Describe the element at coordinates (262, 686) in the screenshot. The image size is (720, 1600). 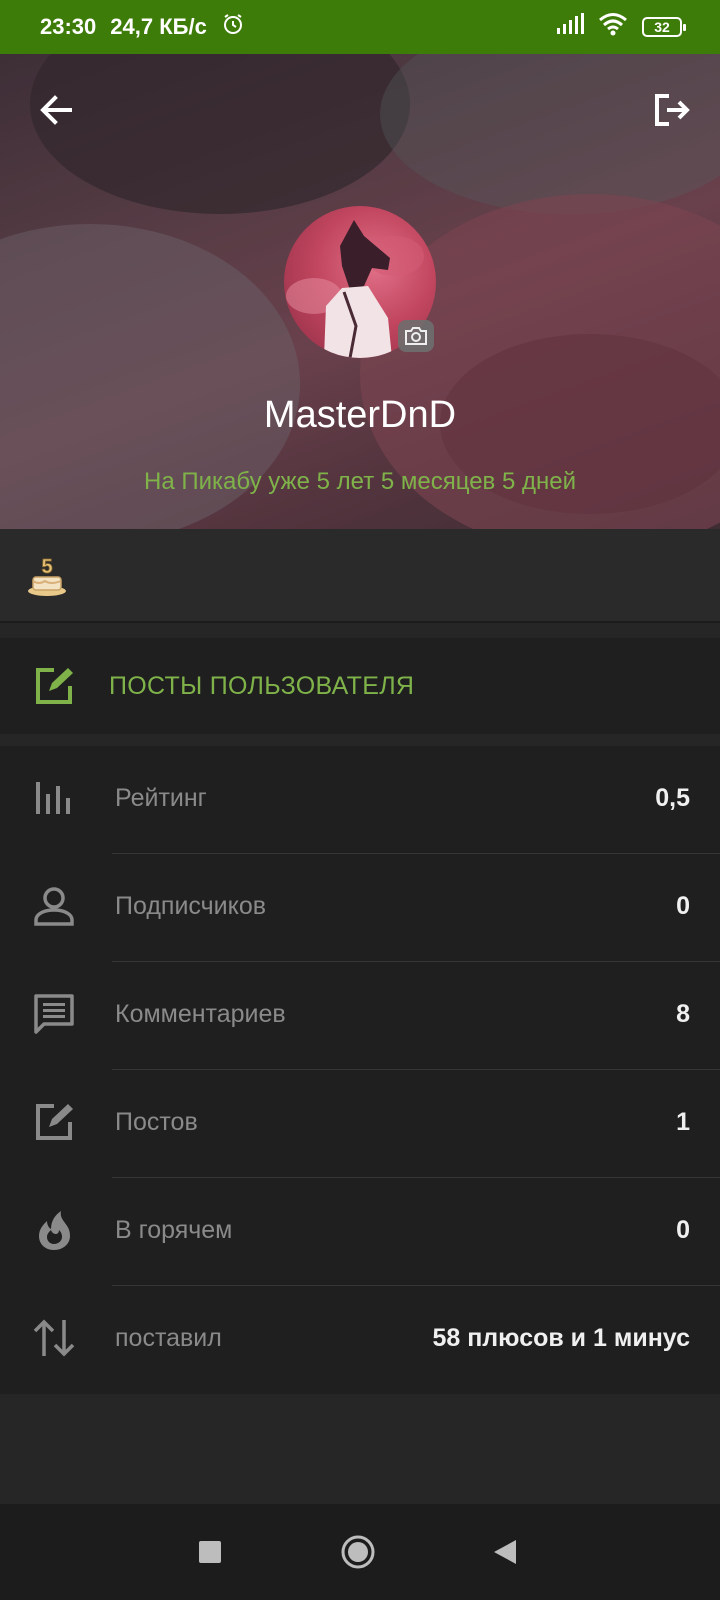
I see `user-posts-label: ПОСТЫ ПОЛЬЗОВАТЕЛЯ` at that location.